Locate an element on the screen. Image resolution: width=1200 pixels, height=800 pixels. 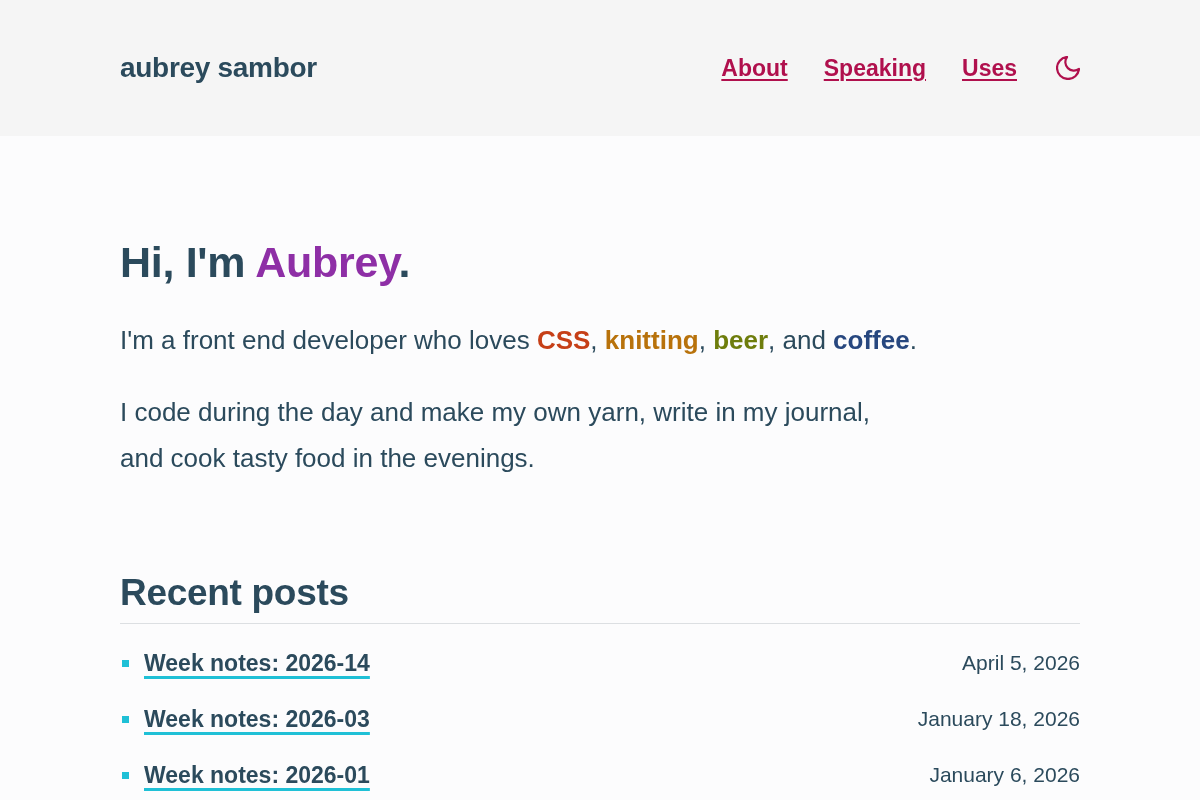
post-date: January 18, 2026 is located at coordinates (998, 719).